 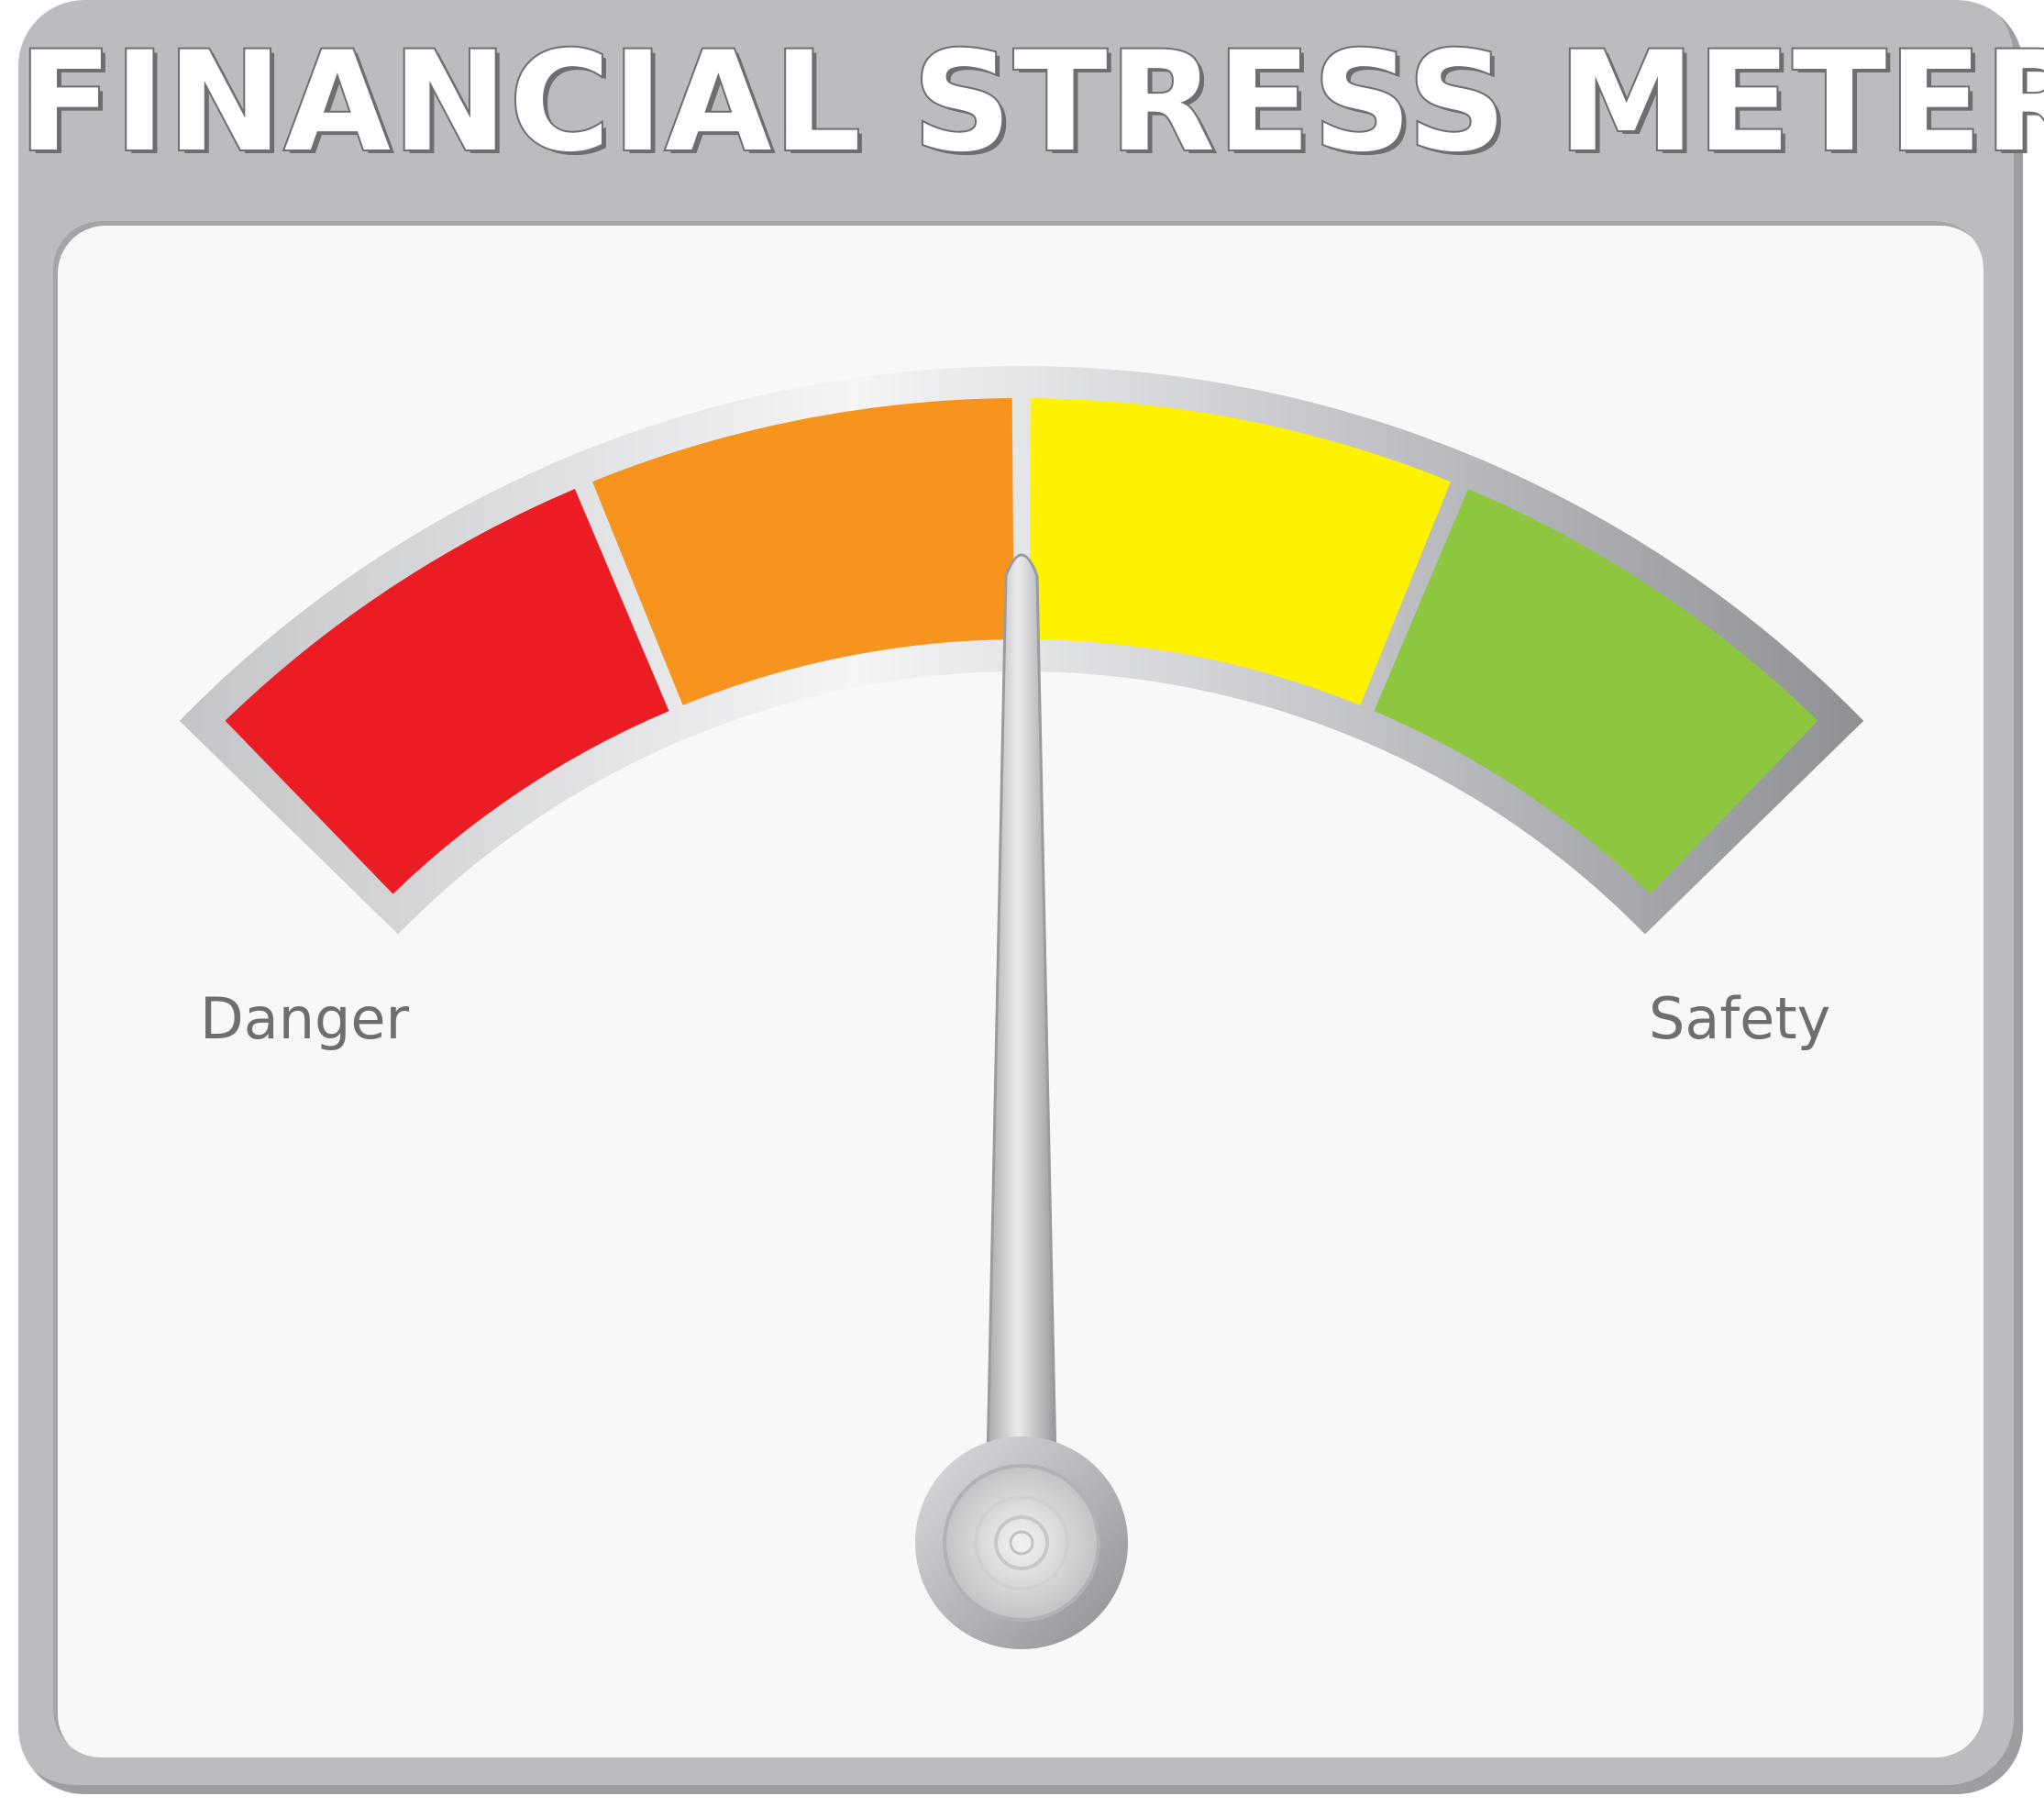 What do you see at coordinates (1740, 1018) in the screenshot?
I see `safety-label: Safety` at bounding box center [1740, 1018].